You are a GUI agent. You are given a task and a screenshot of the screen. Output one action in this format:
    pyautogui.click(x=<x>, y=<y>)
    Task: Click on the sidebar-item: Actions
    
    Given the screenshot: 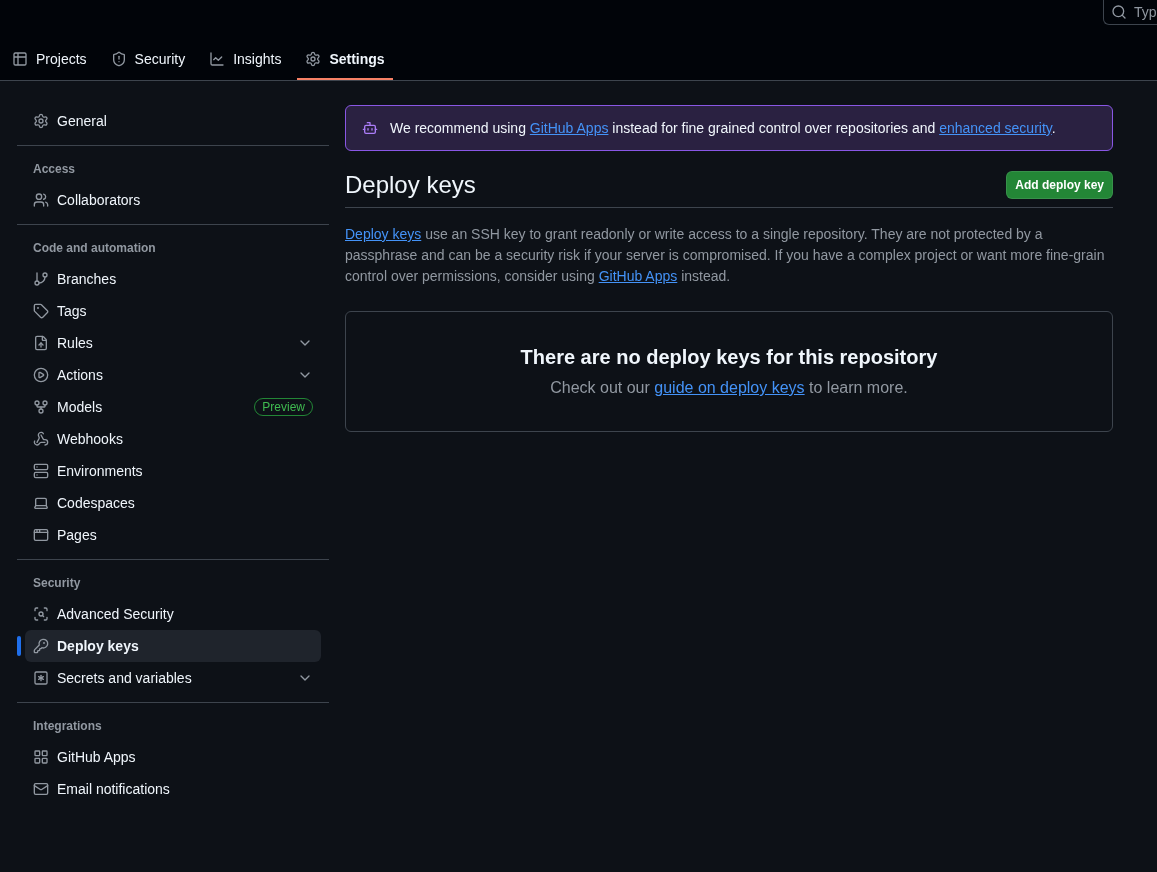 What is the action you would take?
    pyautogui.click(x=173, y=375)
    